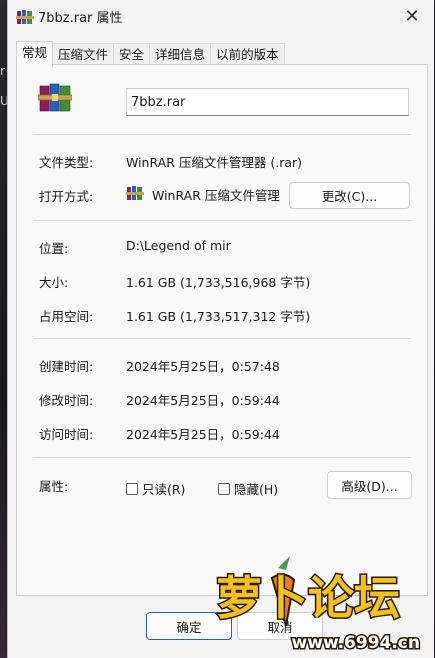  Describe the element at coordinates (80, 18) in the screenshot. I see `window-title: 7bbz.rar 属性` at that location.